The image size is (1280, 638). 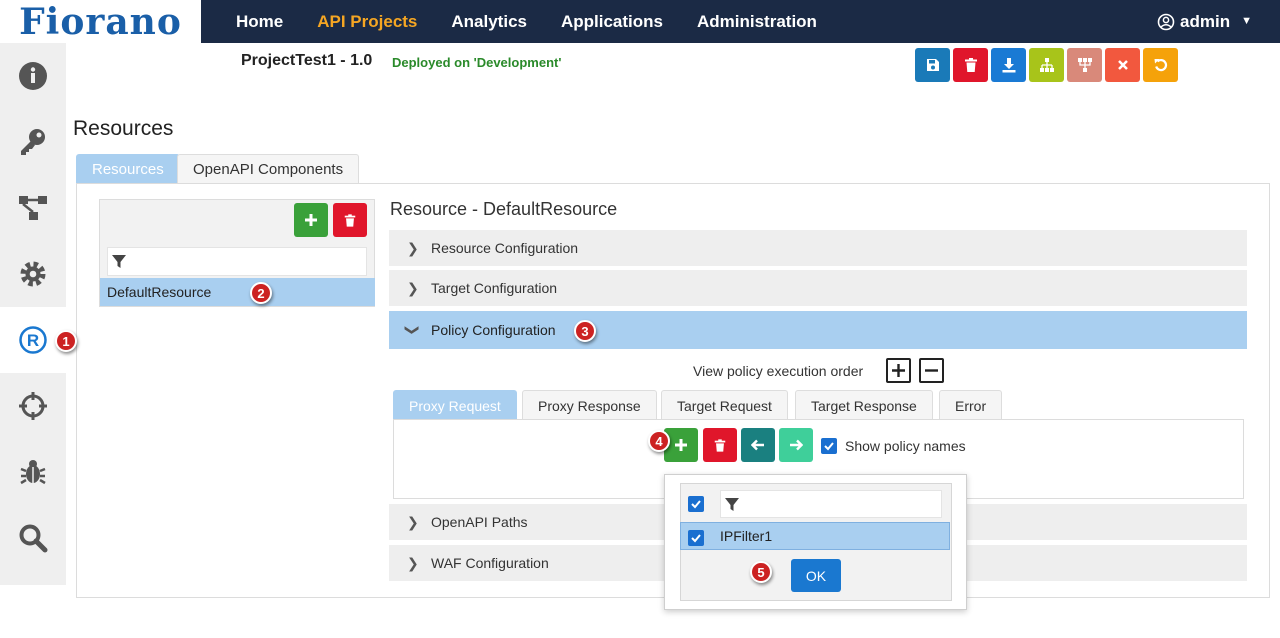 I want to click on gear-icon, so click(x=33, y=274).